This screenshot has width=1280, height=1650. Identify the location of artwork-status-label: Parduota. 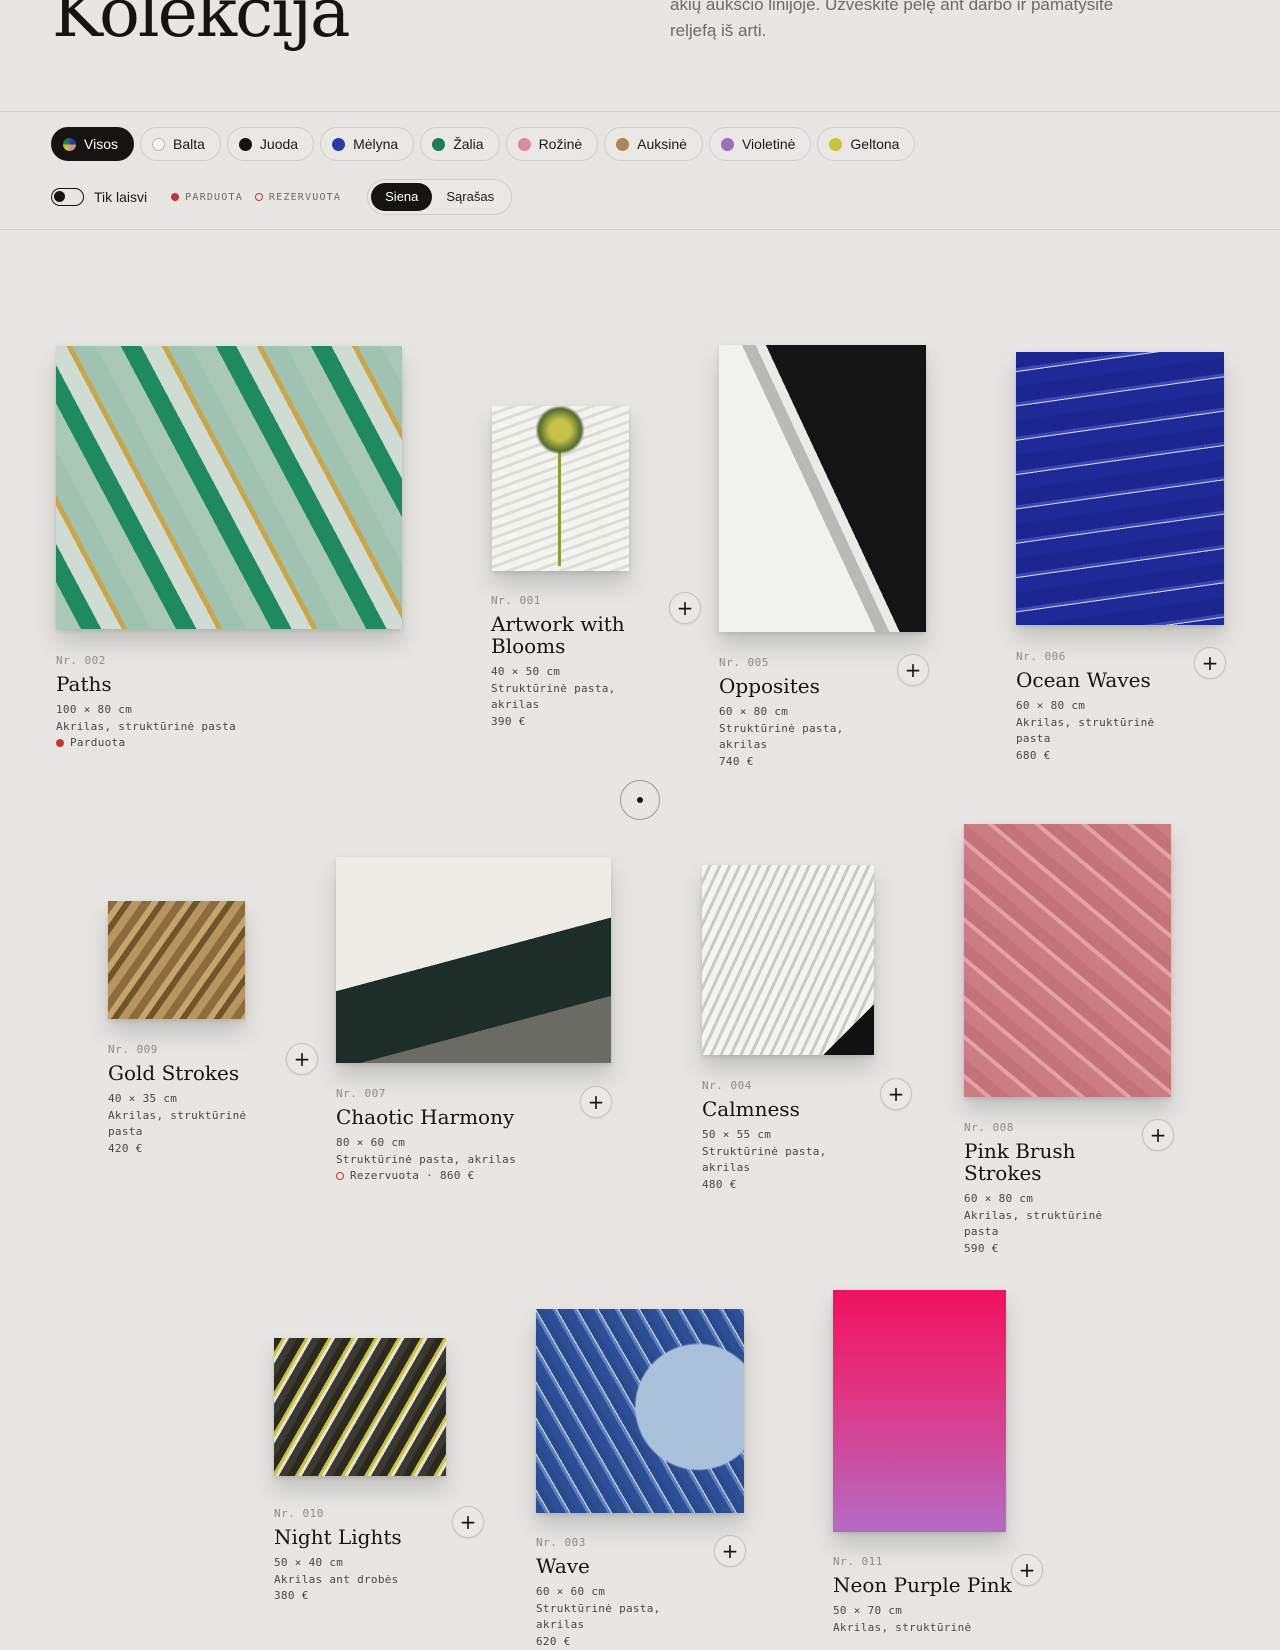
(97, 743).